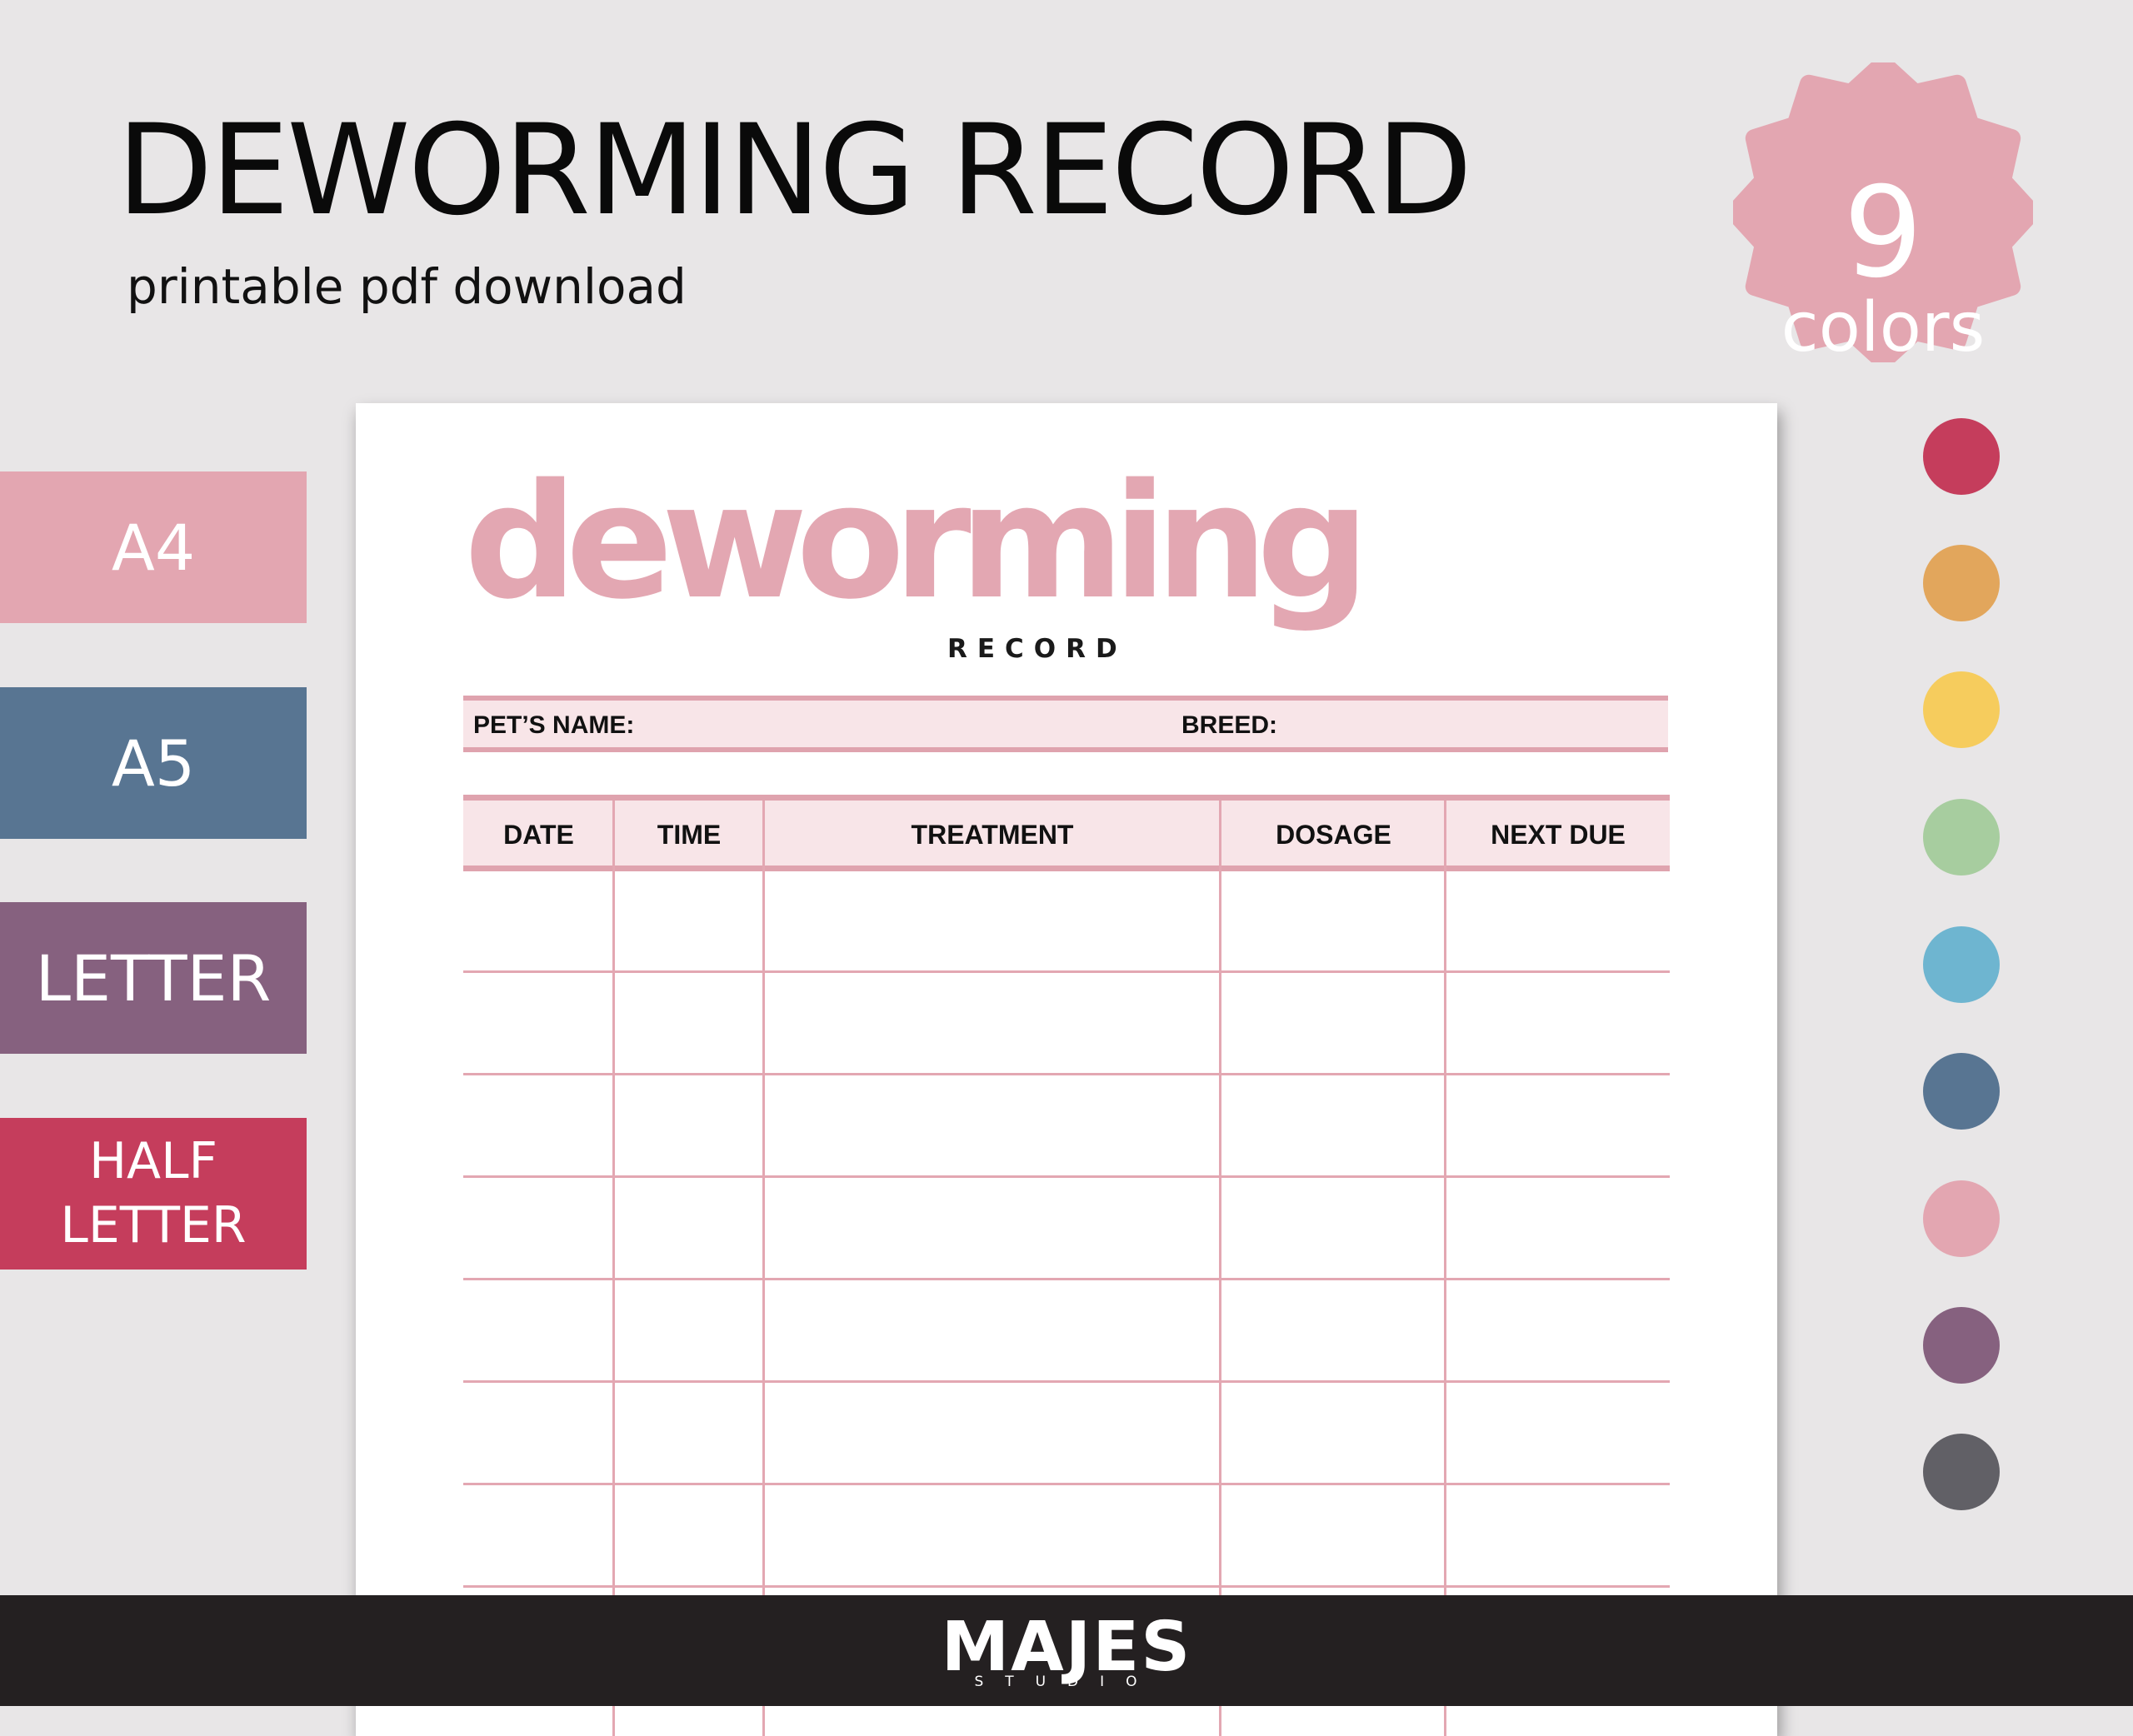 This screenshot has height=1736, width=2133. I want to click on color-swatch-yellow, so click(1961, 710).